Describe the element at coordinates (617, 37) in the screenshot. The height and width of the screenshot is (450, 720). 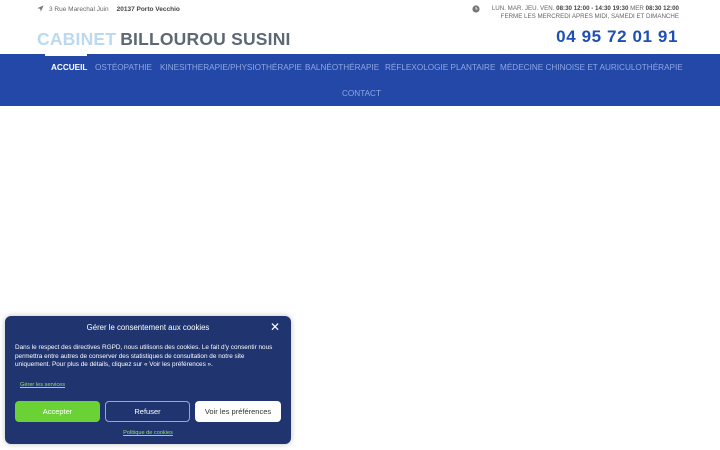
I see `phone-number: 04 95 72 01 91` at that location.